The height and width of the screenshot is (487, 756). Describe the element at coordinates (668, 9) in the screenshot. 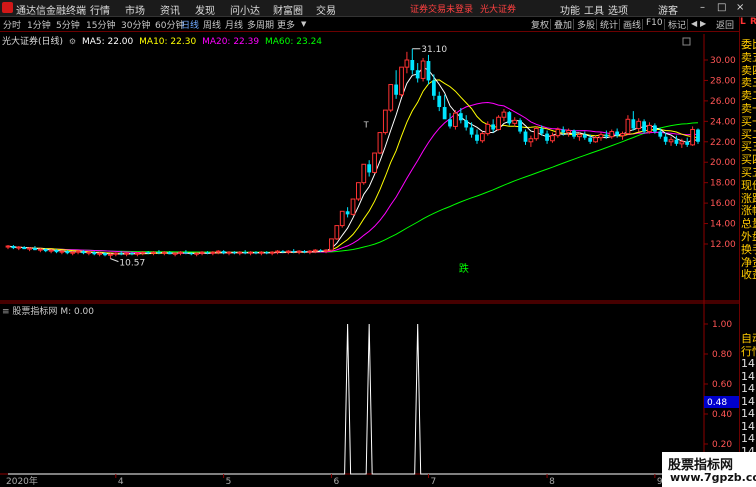

I see `guest-user: 游客` at that location.